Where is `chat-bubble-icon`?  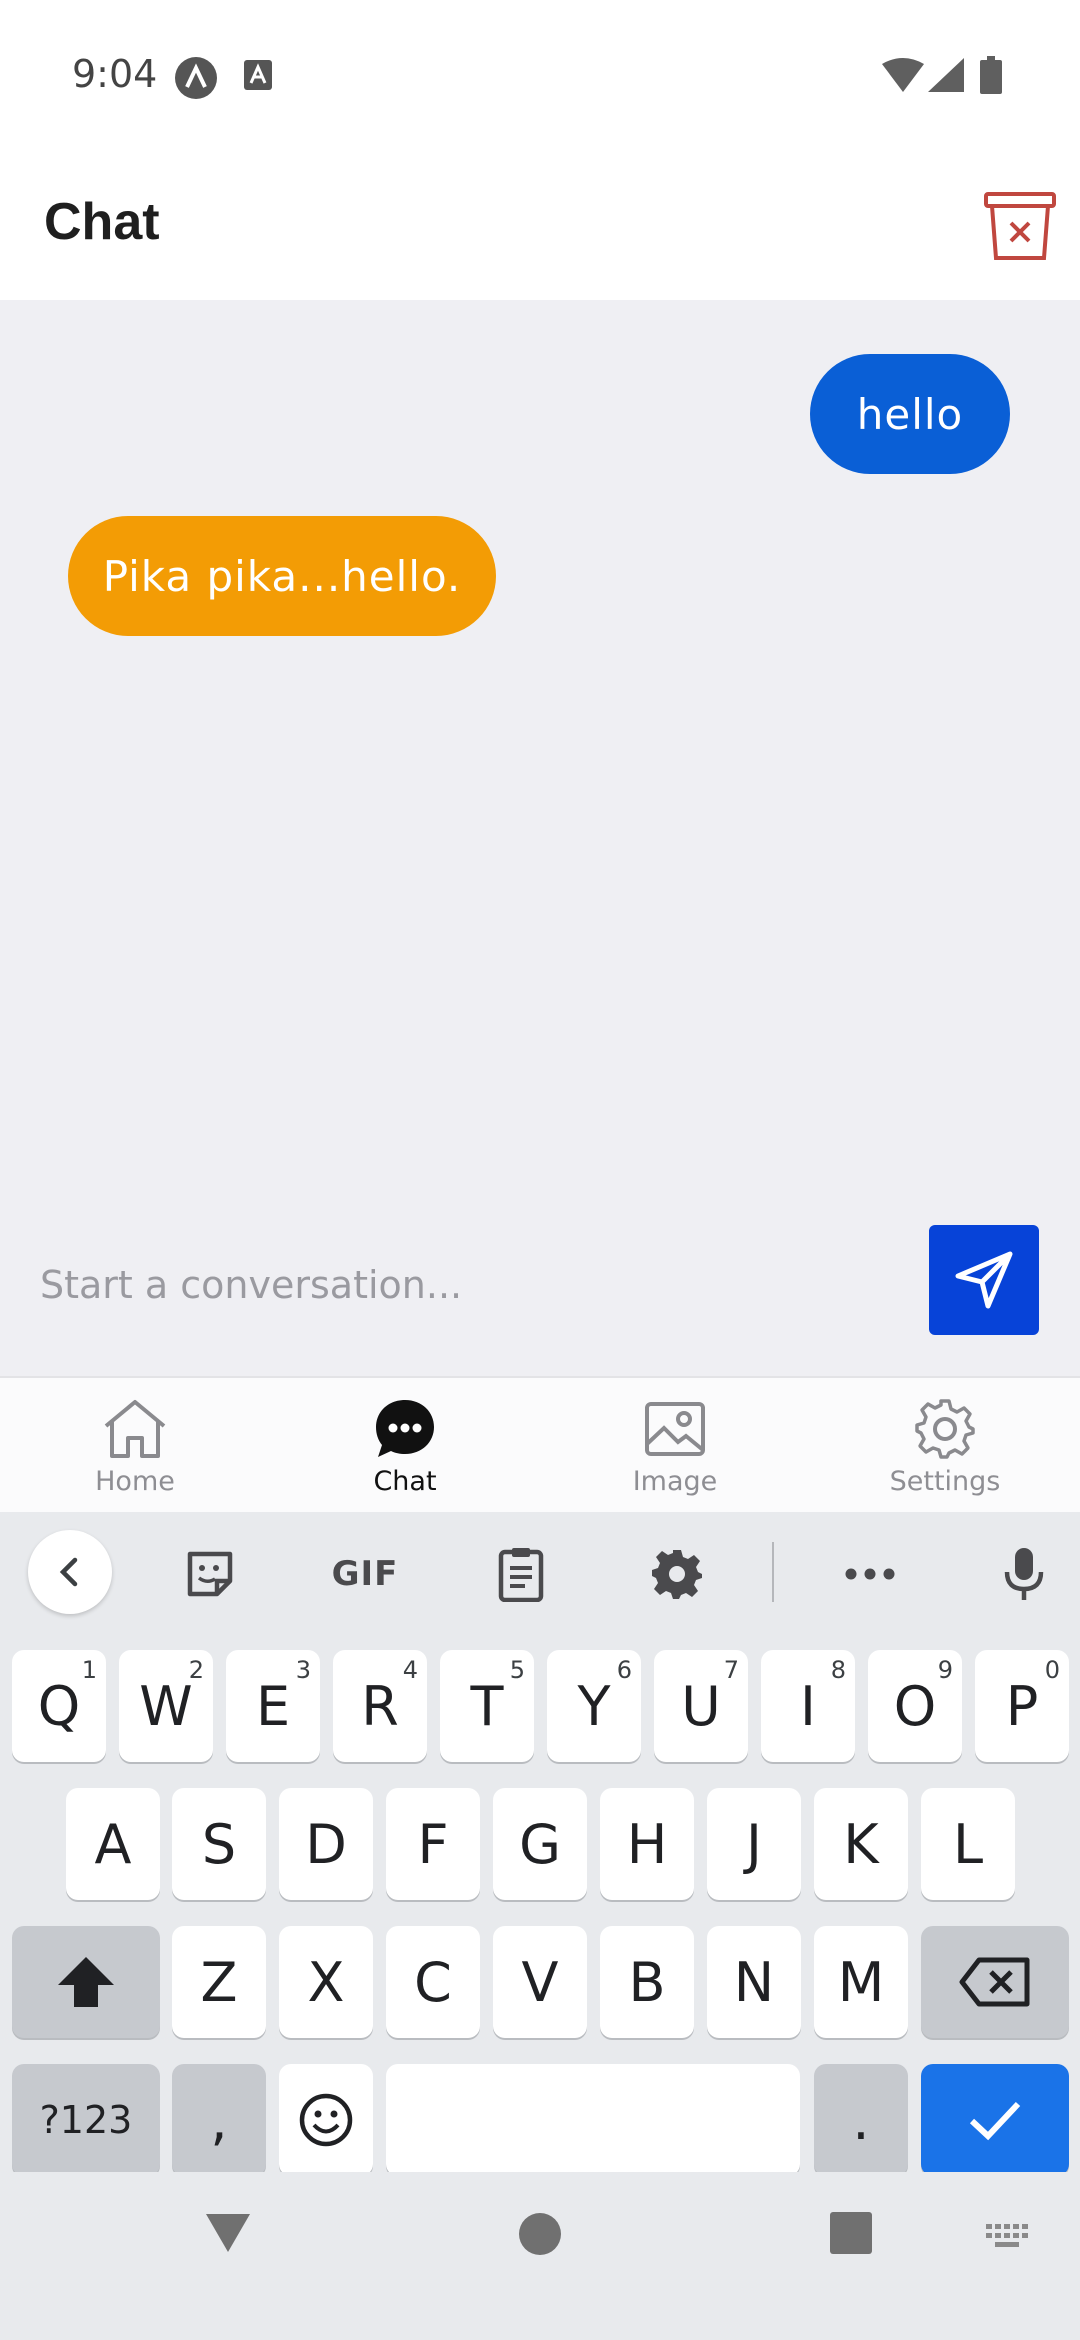 chat-bubble-icon is located at coordinates (405, 1428).